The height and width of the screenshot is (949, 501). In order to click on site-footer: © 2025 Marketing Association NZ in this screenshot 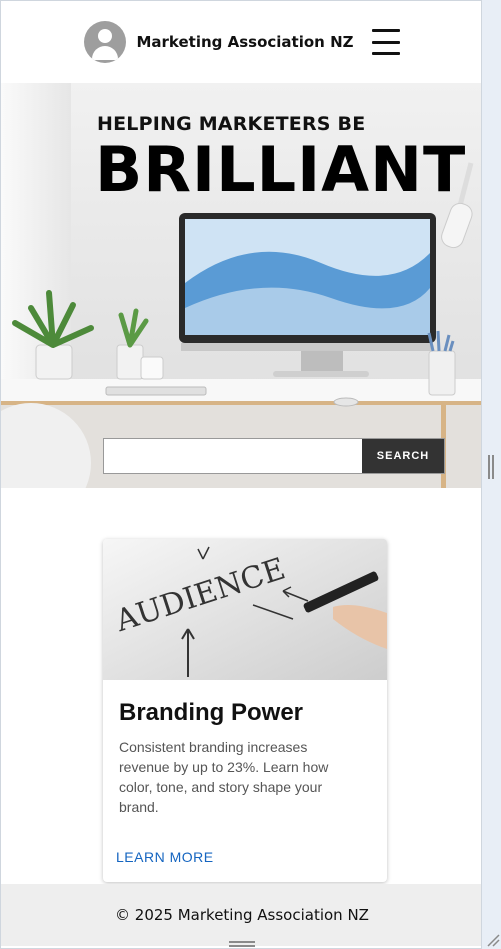, I will do `click(241, 915)`.